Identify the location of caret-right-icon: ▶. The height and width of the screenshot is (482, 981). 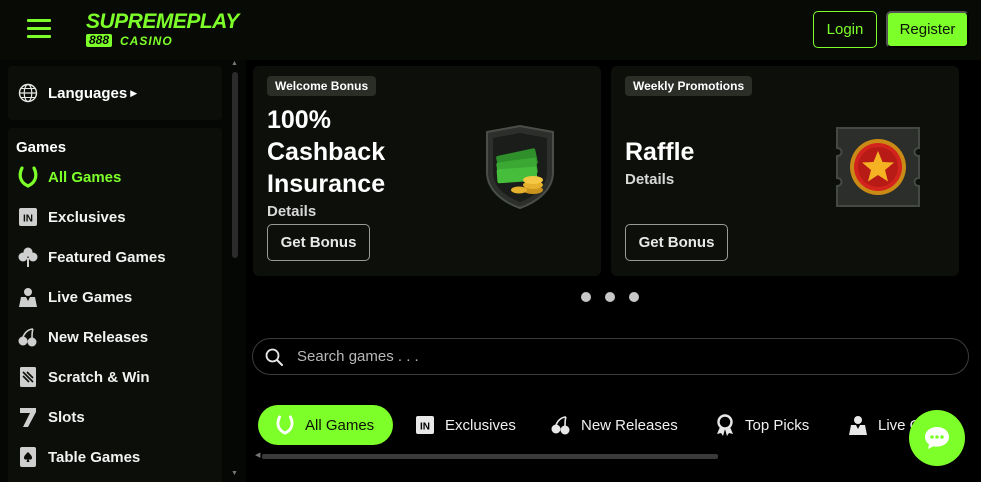
(134, 92).